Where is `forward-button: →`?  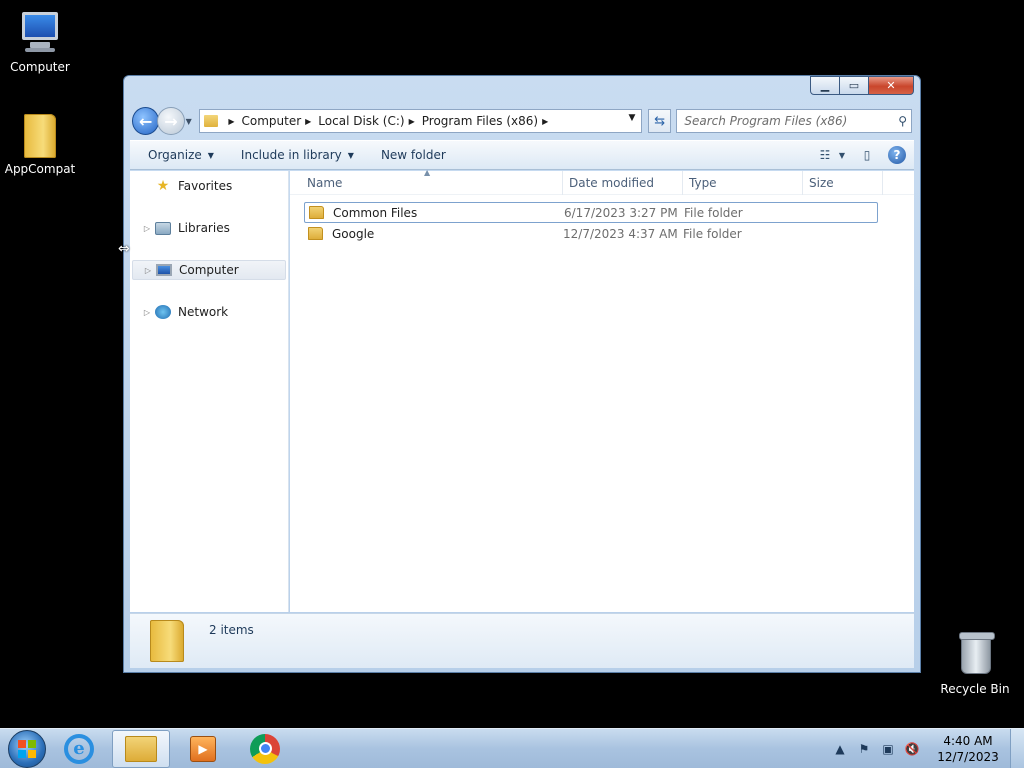
forward-button: → is located at coordinates (171, 121).